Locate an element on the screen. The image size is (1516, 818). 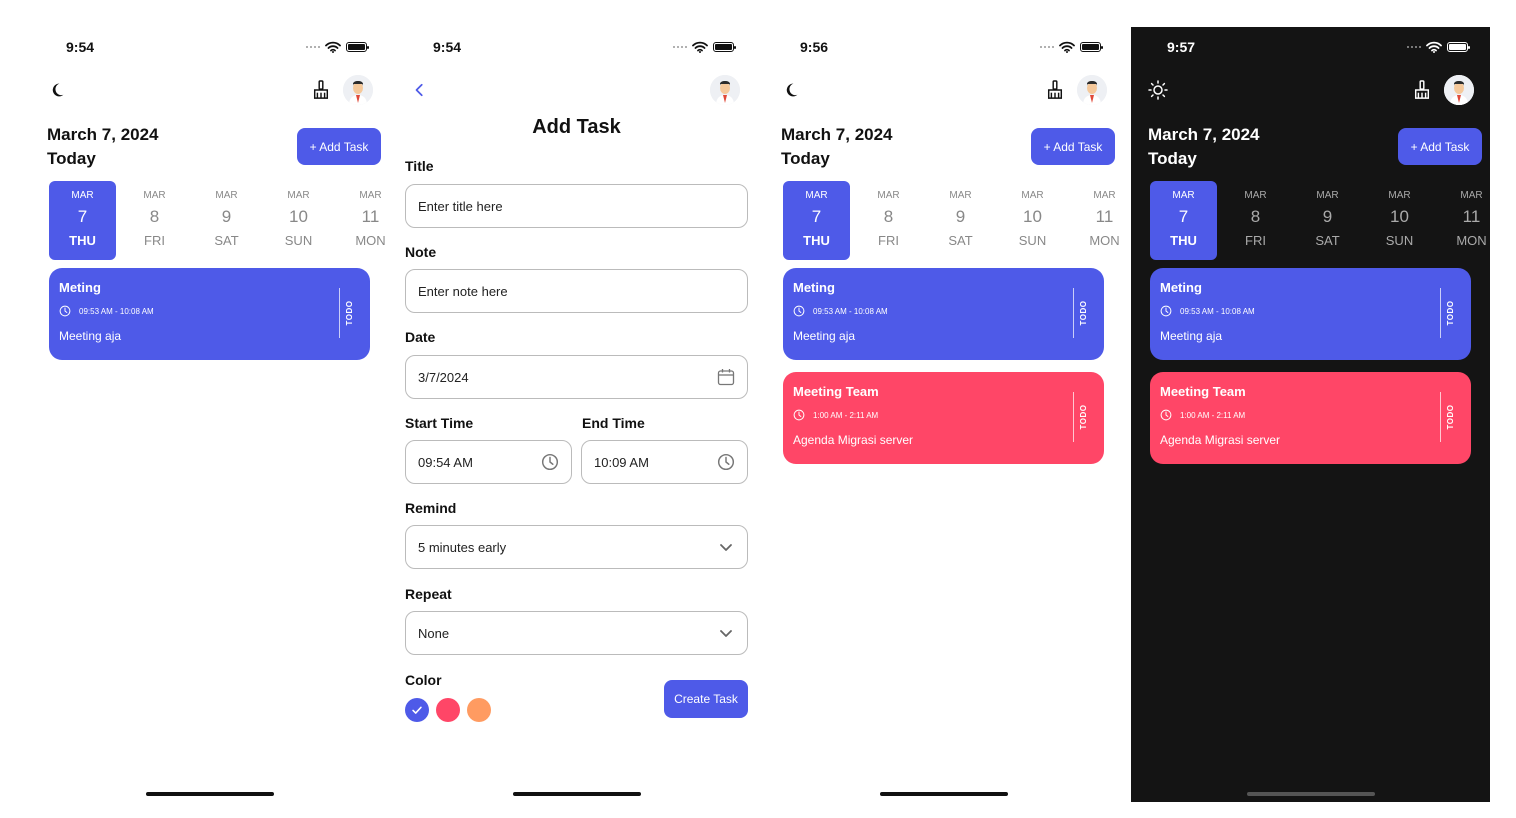
title-input: Enter title here is located at coordinates (576, 206).